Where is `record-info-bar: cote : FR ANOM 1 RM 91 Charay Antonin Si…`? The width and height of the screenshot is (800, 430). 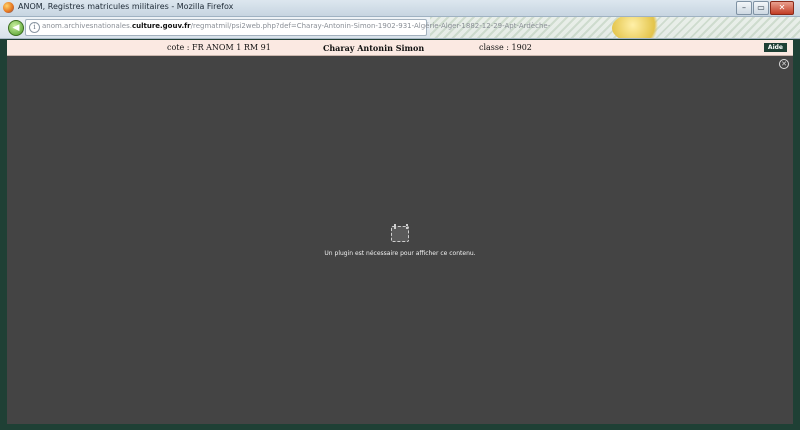 record-info-bar: cote : FR ANOM 1 RM 91 Charay Antonin Si… is located at coordinates (400, 48).